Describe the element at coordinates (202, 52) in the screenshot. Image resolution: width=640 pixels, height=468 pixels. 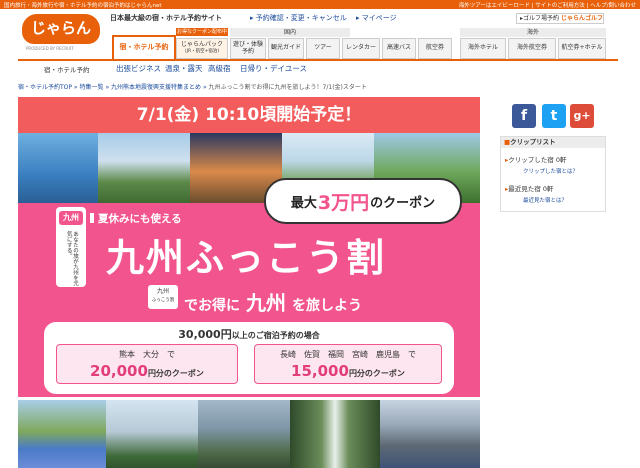
I see `jalan-pack-sub: (JR・航空+宿泊)` at that location.